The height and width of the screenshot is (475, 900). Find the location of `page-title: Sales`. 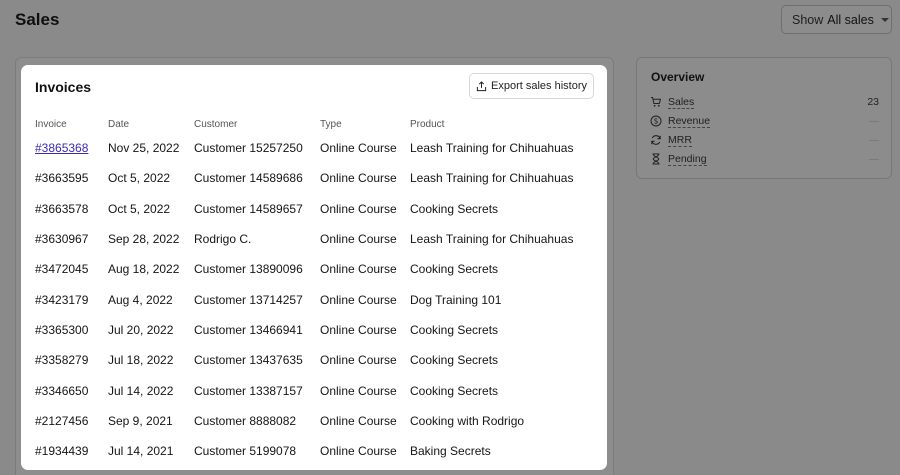

page-title: Sales is located at coordinates (37, 19).